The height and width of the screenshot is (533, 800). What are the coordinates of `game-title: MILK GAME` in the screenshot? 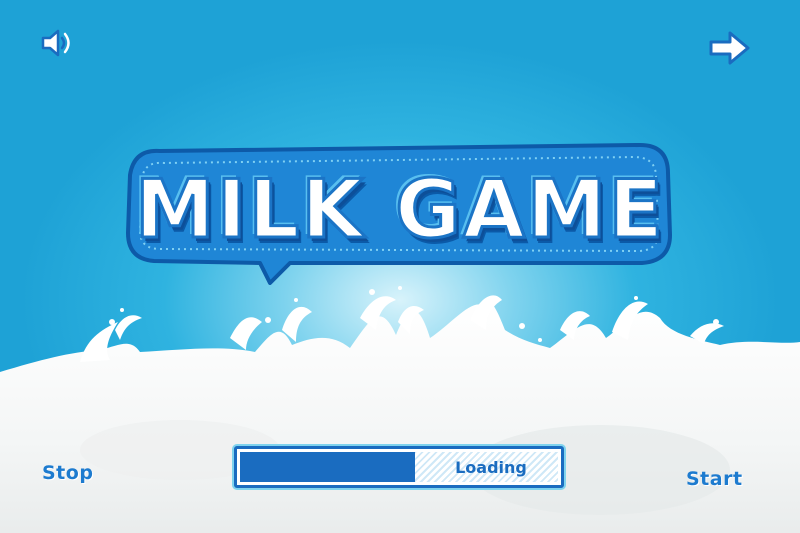 It's located at (399, 210).